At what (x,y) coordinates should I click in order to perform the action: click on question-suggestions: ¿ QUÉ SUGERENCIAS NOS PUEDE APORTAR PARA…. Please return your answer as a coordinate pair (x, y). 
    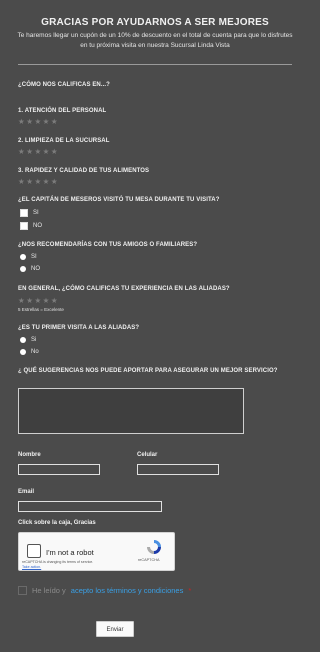
    Looking at the image, I should click on (148, 371).